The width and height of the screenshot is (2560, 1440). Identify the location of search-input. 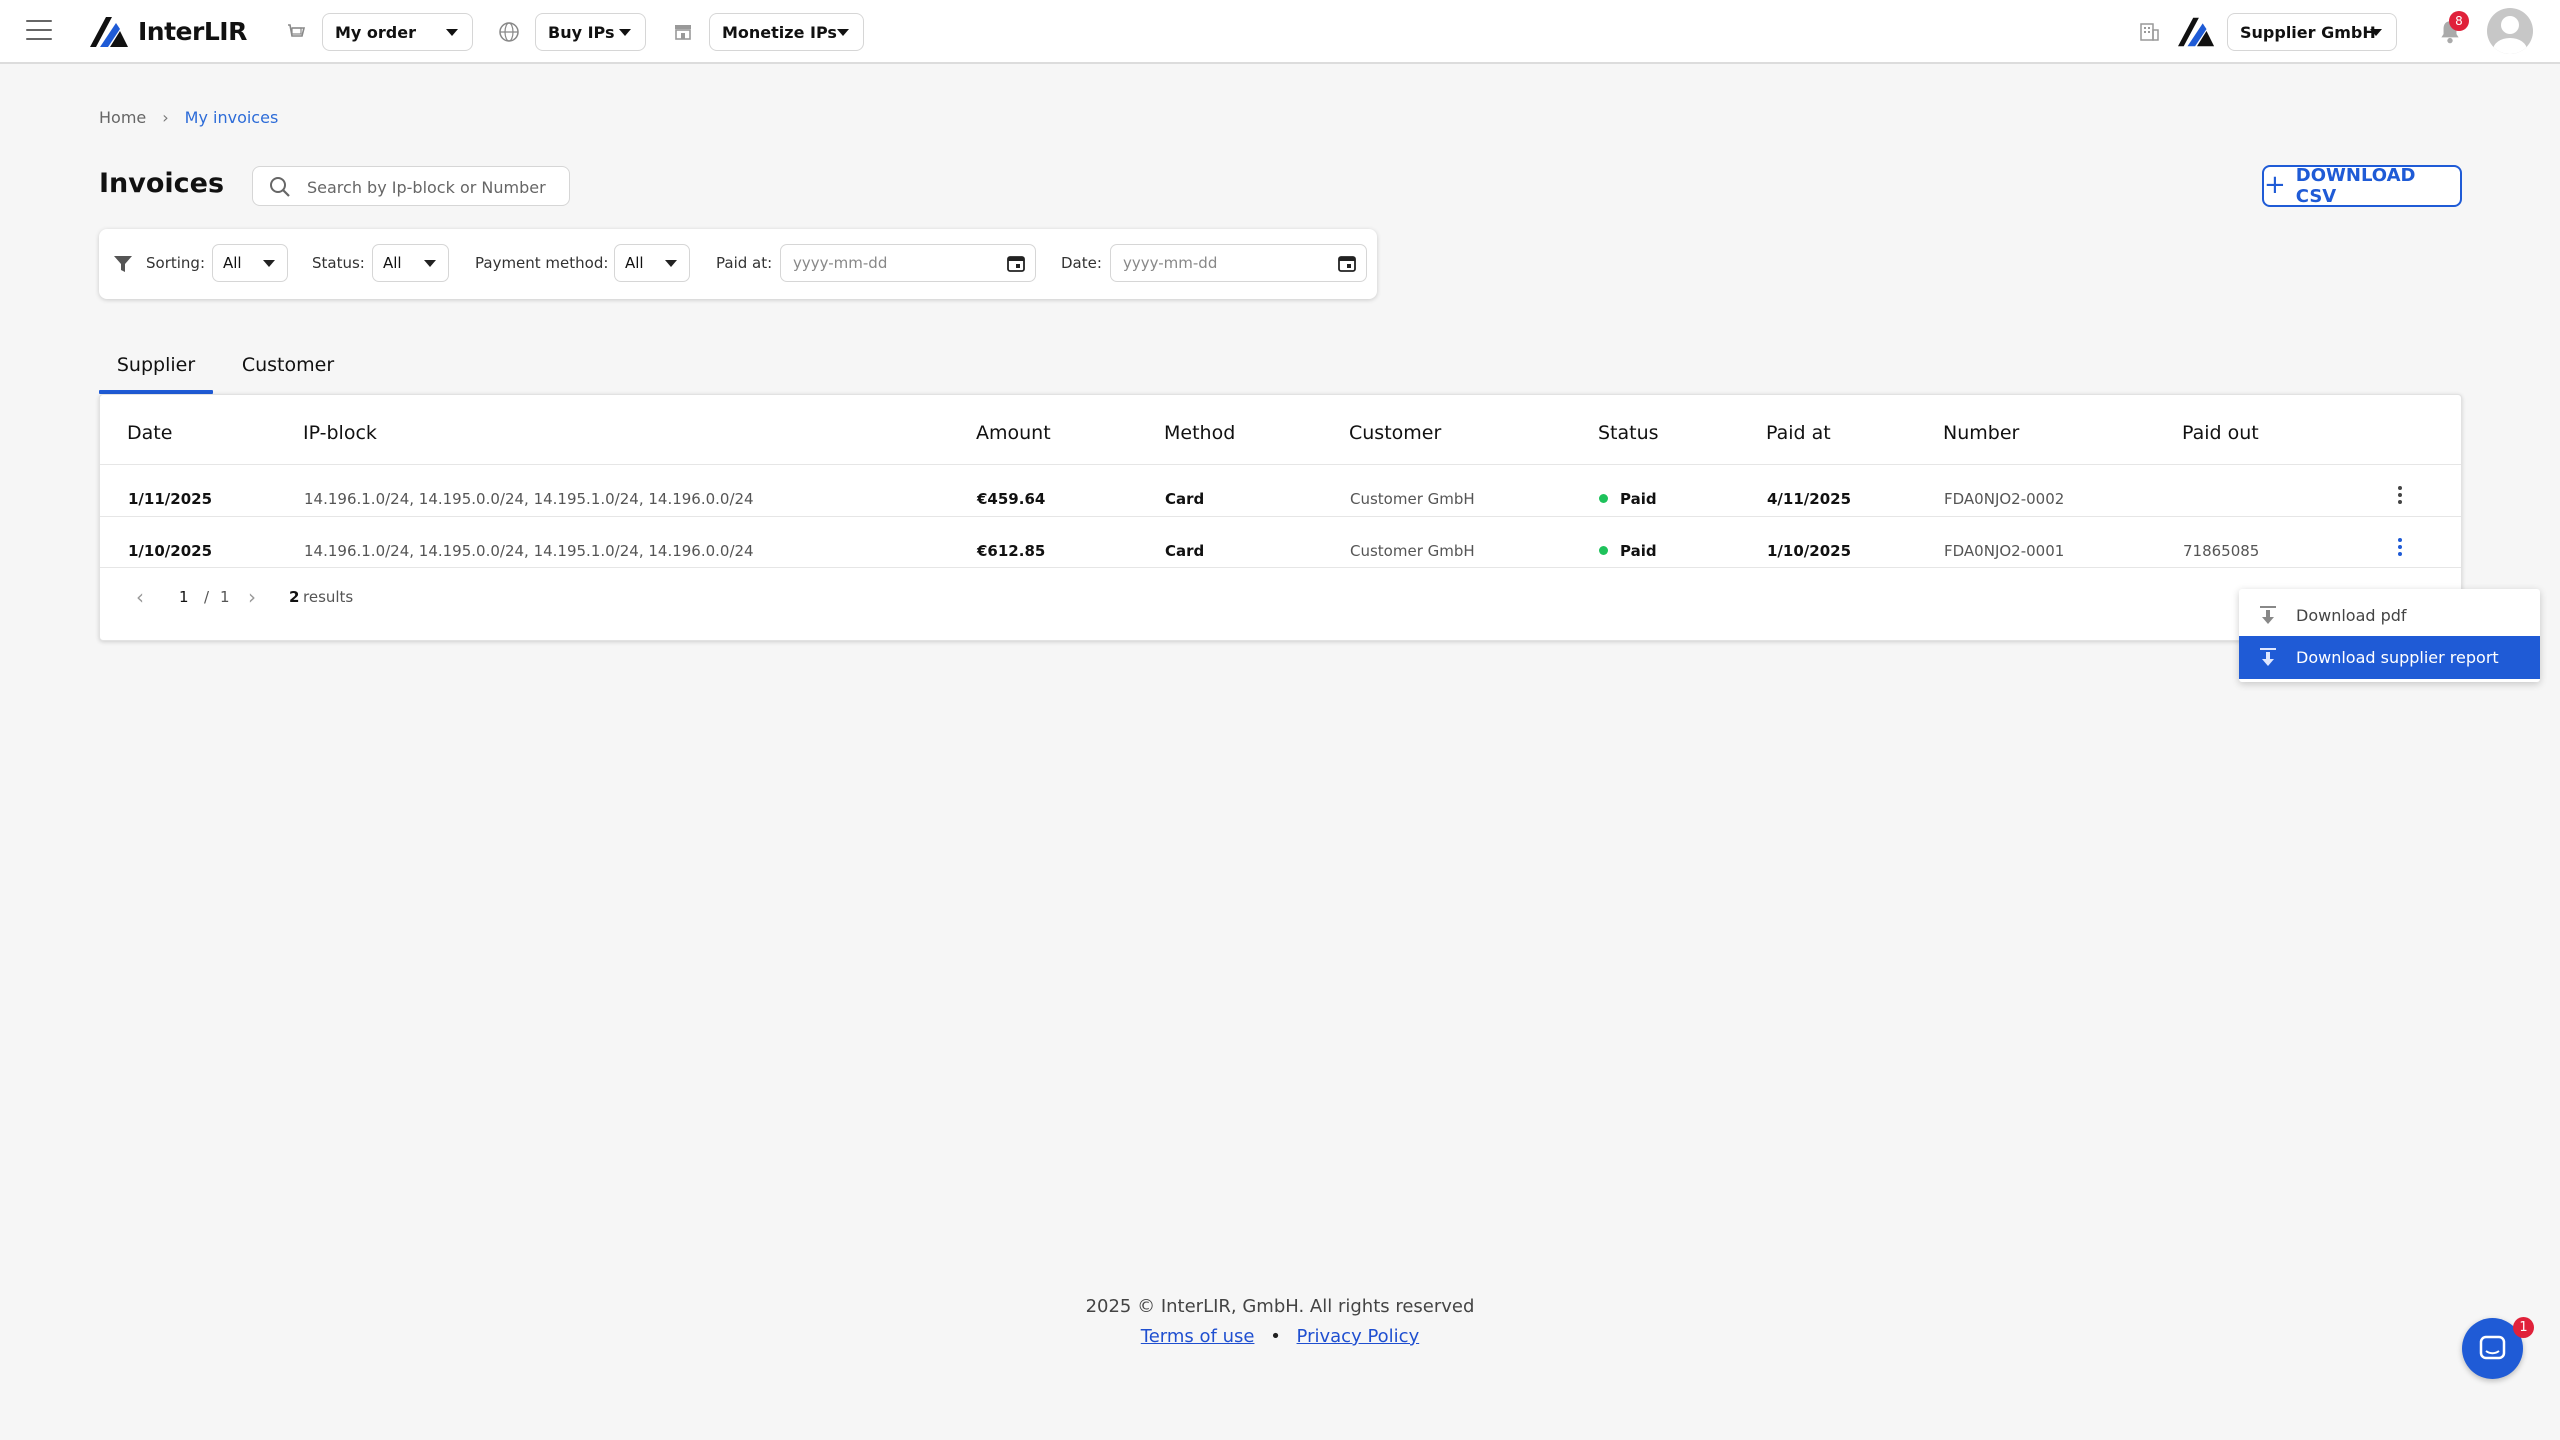
(432, 187).